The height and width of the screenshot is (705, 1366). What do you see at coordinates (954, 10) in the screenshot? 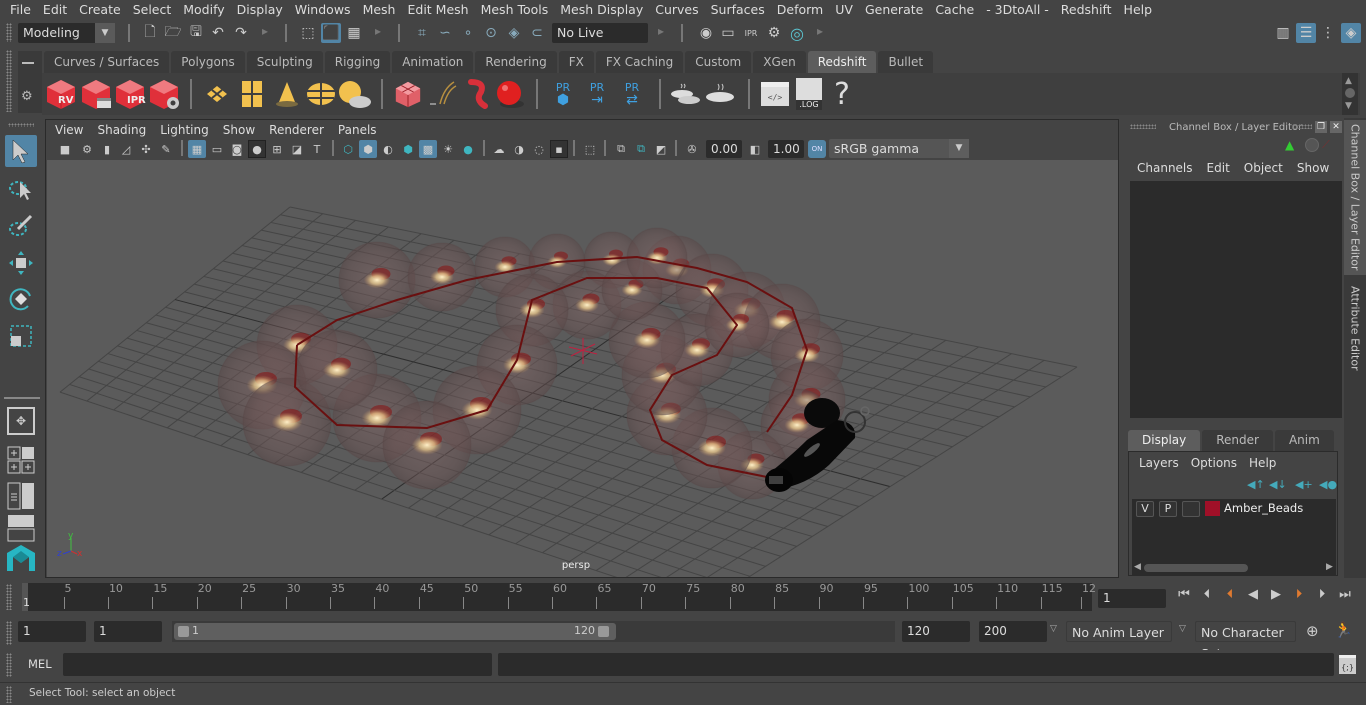
I see `menu-cache: Cache` at bounding box center [954, 10].